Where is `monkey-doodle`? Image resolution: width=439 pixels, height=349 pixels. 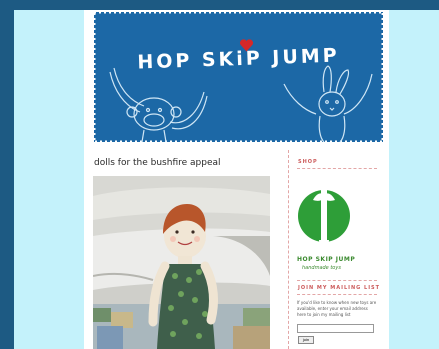
monkey-doodle is located at coordinates (158, 104).